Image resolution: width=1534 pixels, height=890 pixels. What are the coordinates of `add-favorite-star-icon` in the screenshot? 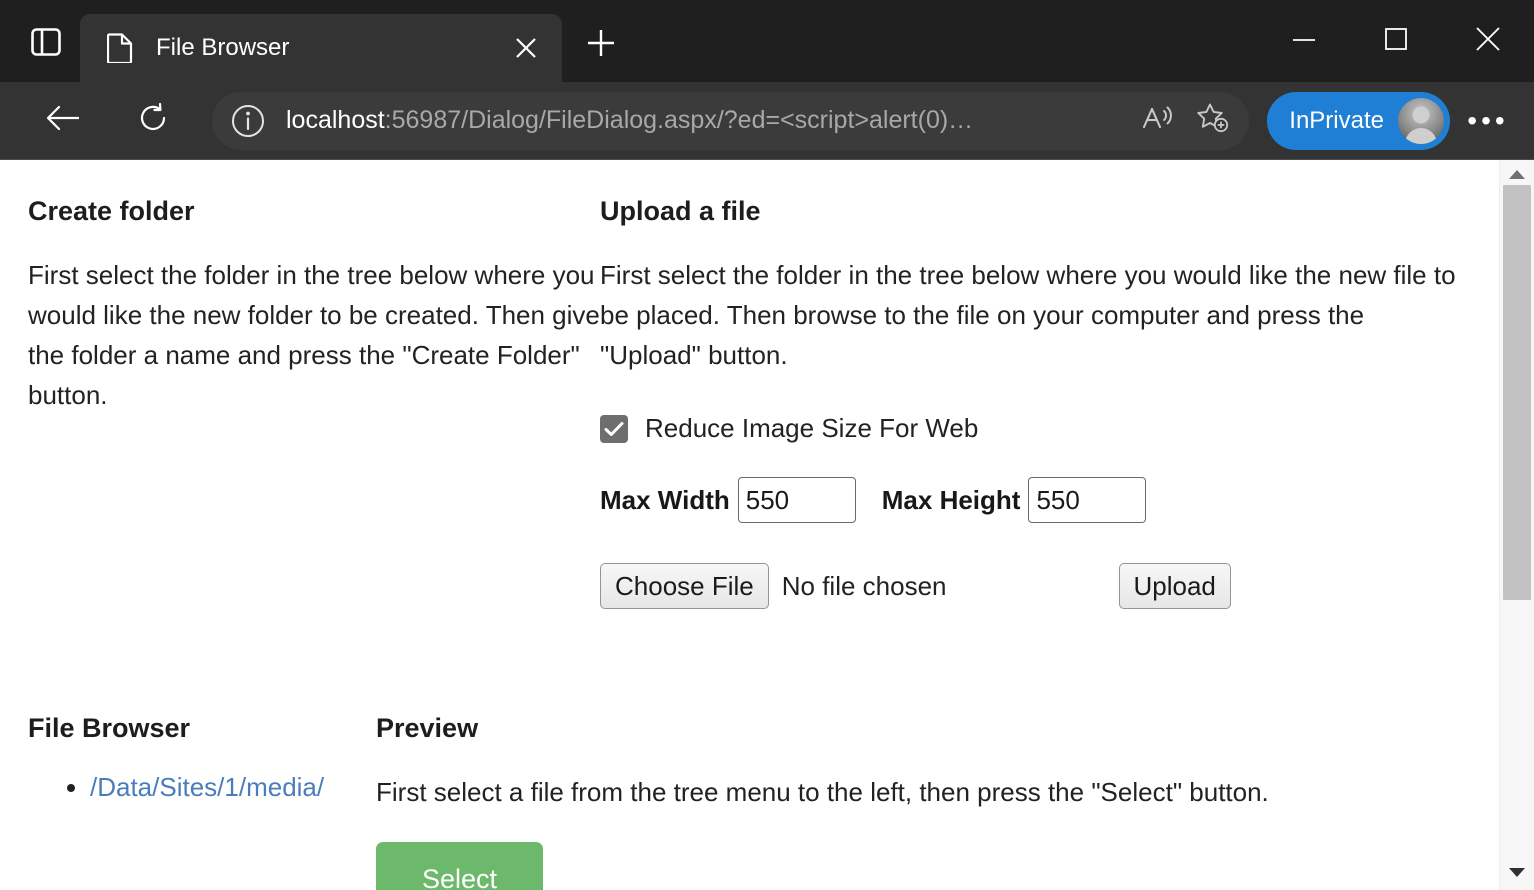 It's located at (1213, 120).